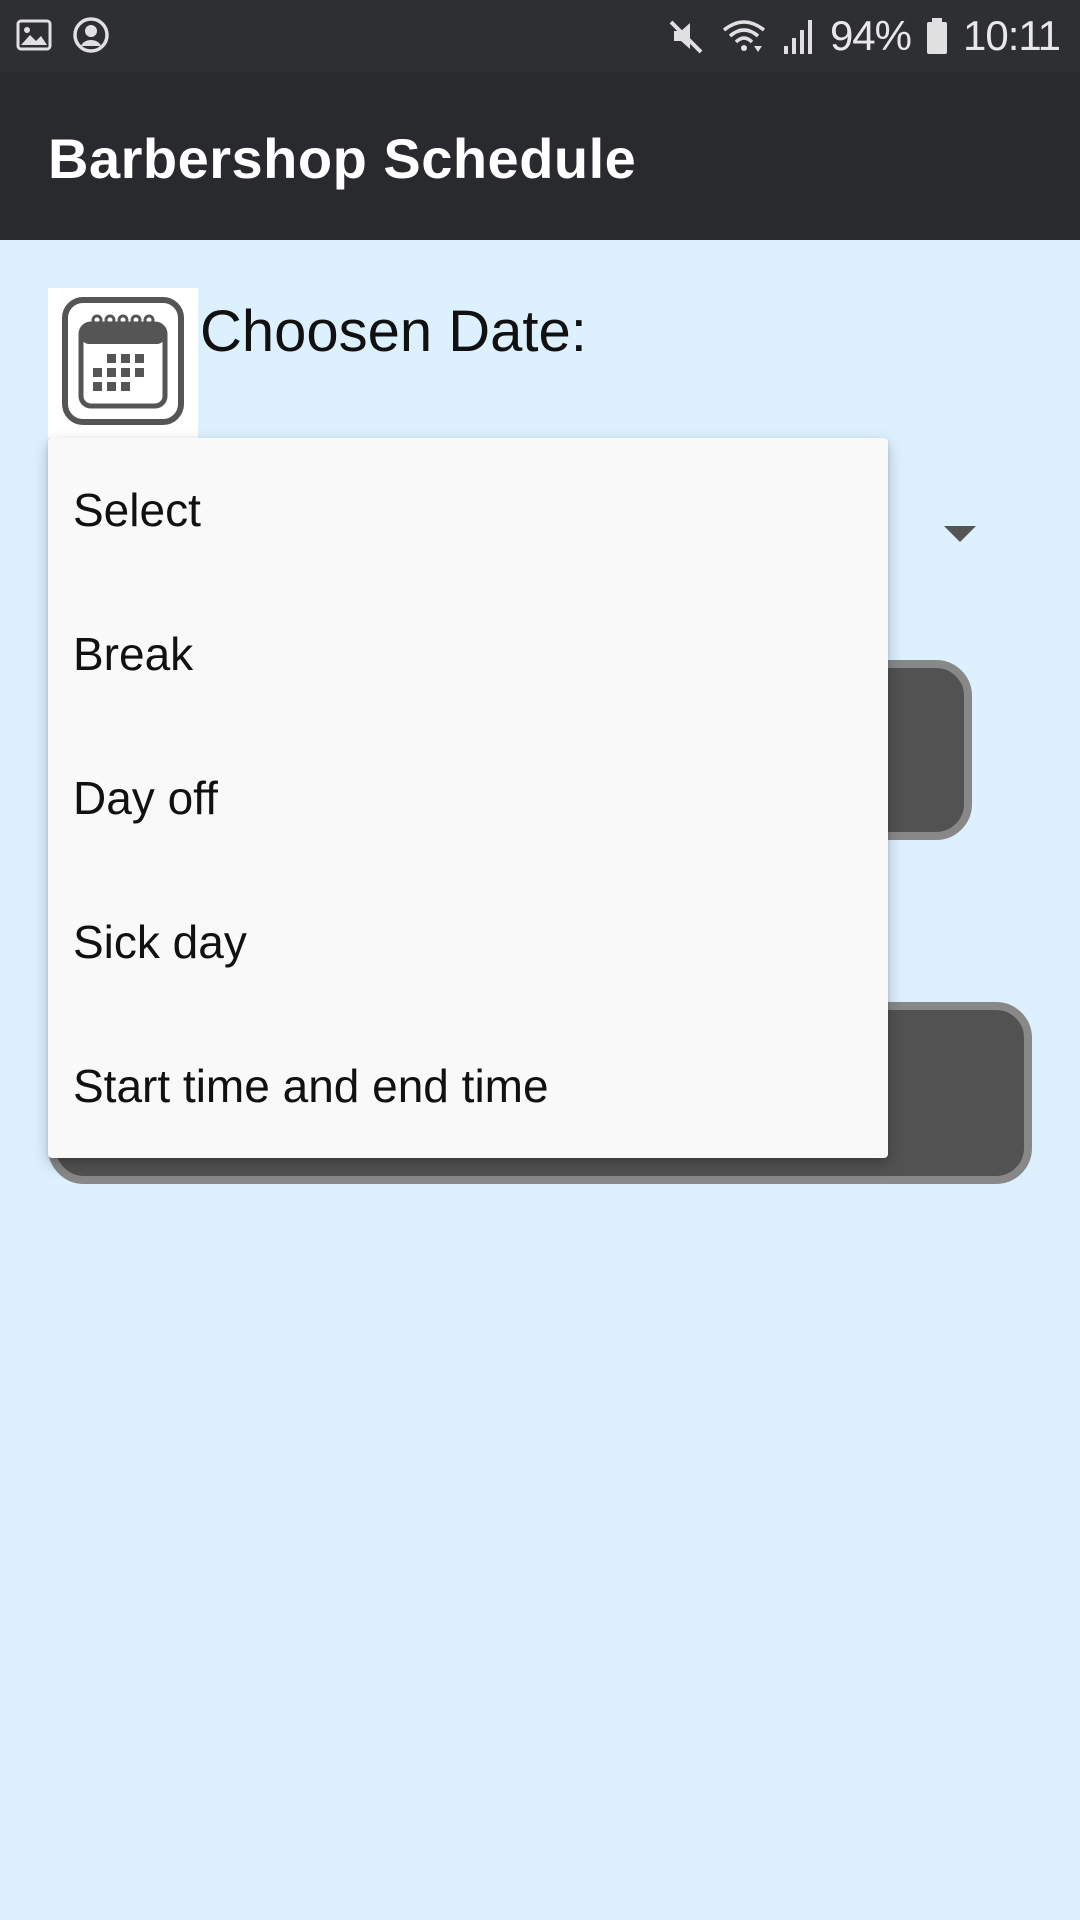  I want to click on chevron-down-icon, so click(960, 534).